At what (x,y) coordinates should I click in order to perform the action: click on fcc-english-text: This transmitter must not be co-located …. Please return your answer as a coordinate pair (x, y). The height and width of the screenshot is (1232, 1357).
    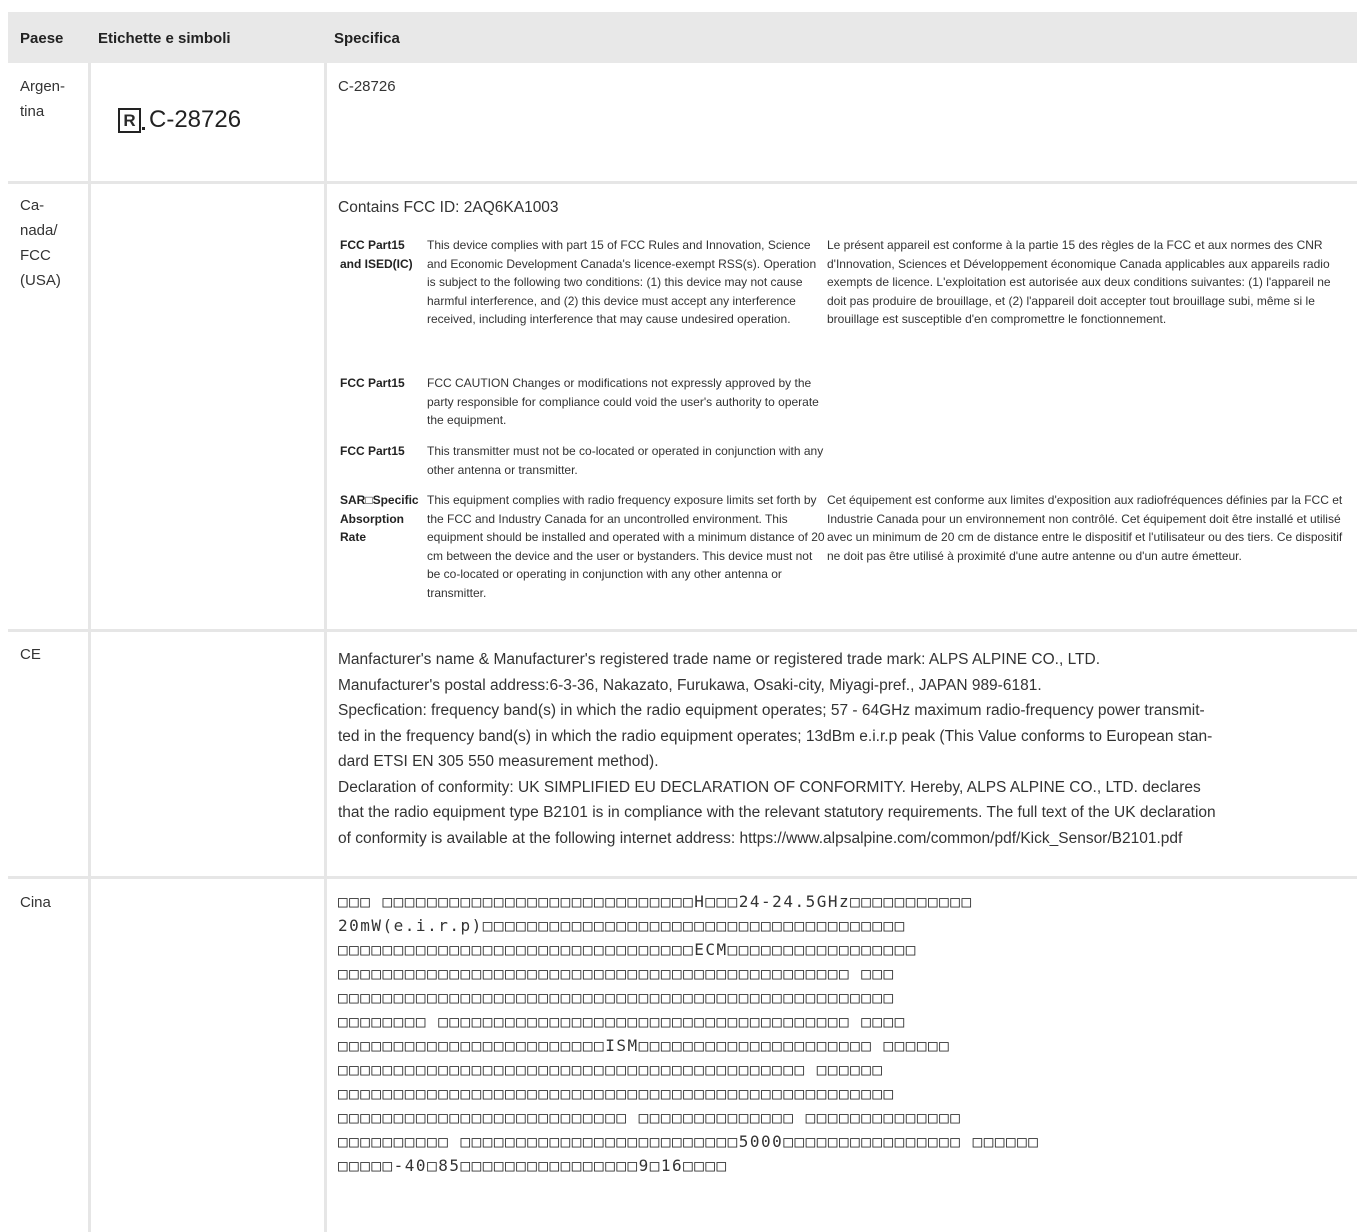
    Looking at the image, I should click on (625, 460).